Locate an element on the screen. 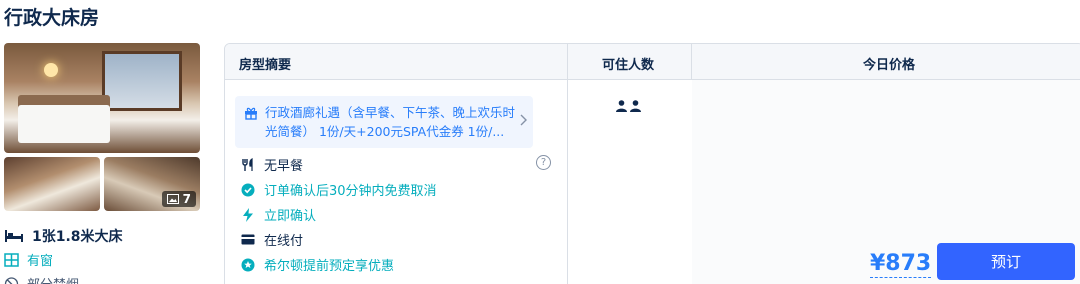 The height and width of the screenshot is (284, 1080). photo-bed-decor is located at coordinates (64, 124).